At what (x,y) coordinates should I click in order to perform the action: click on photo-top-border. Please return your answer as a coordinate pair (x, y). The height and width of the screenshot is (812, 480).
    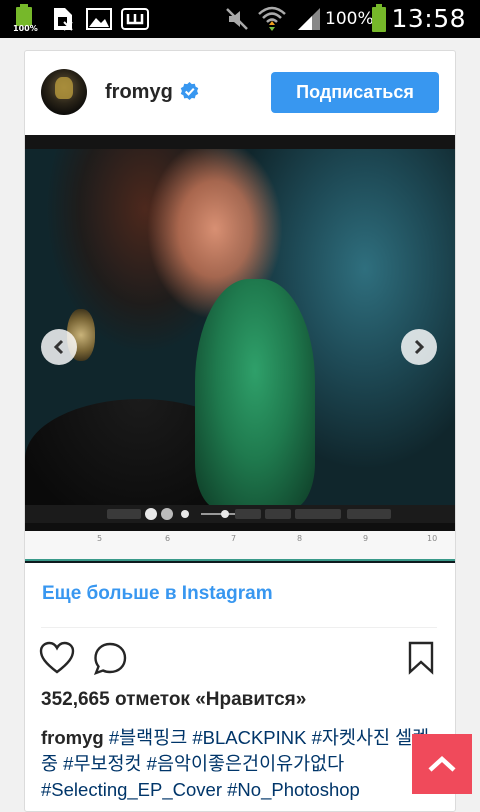
    Looking at the image, I should click on (240, 142).